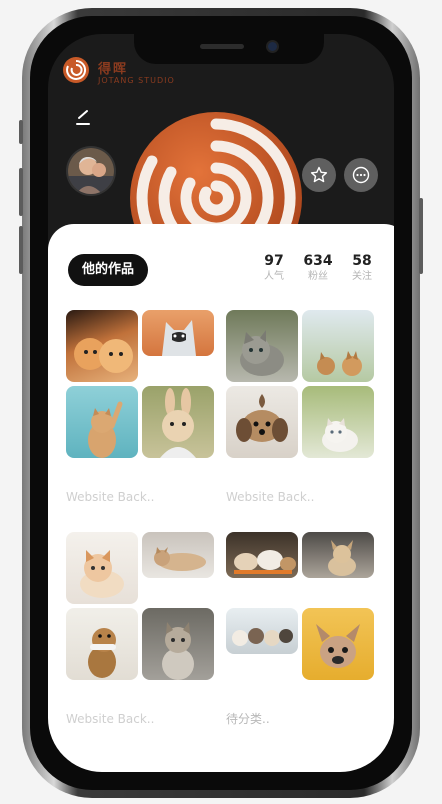  Describe the element at coordinates (178, 333) in the screenshot. I see `photo-husky-in-autumn` at that location.